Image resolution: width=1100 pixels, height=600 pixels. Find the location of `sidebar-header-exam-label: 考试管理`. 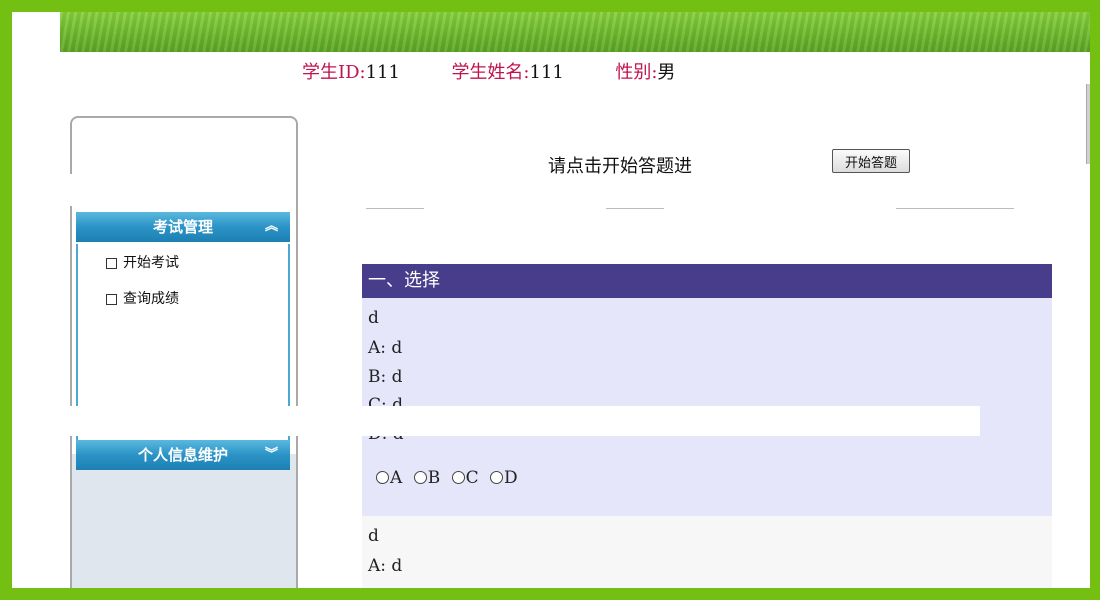

sidebar-header-exam-label: 考试管理 is located at coordinates (182, 227).